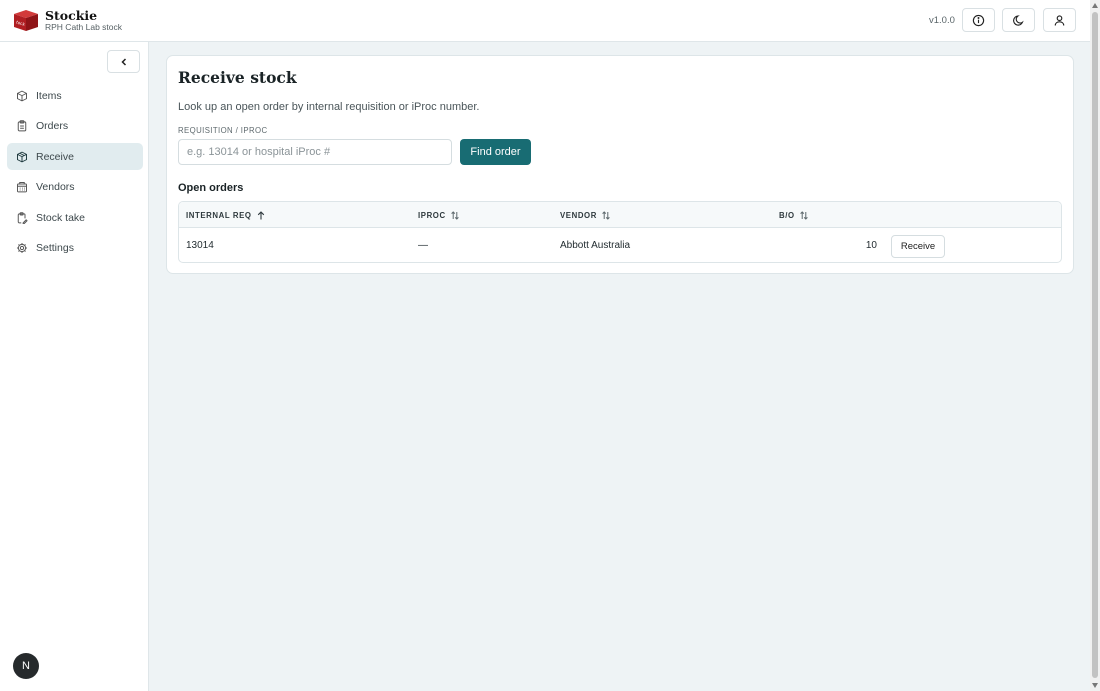 Image resolution: width=1100 pixels, height=691 pixels. I want to click on app-subtitle: RPH Cath Lab stock, so click(84, 27).